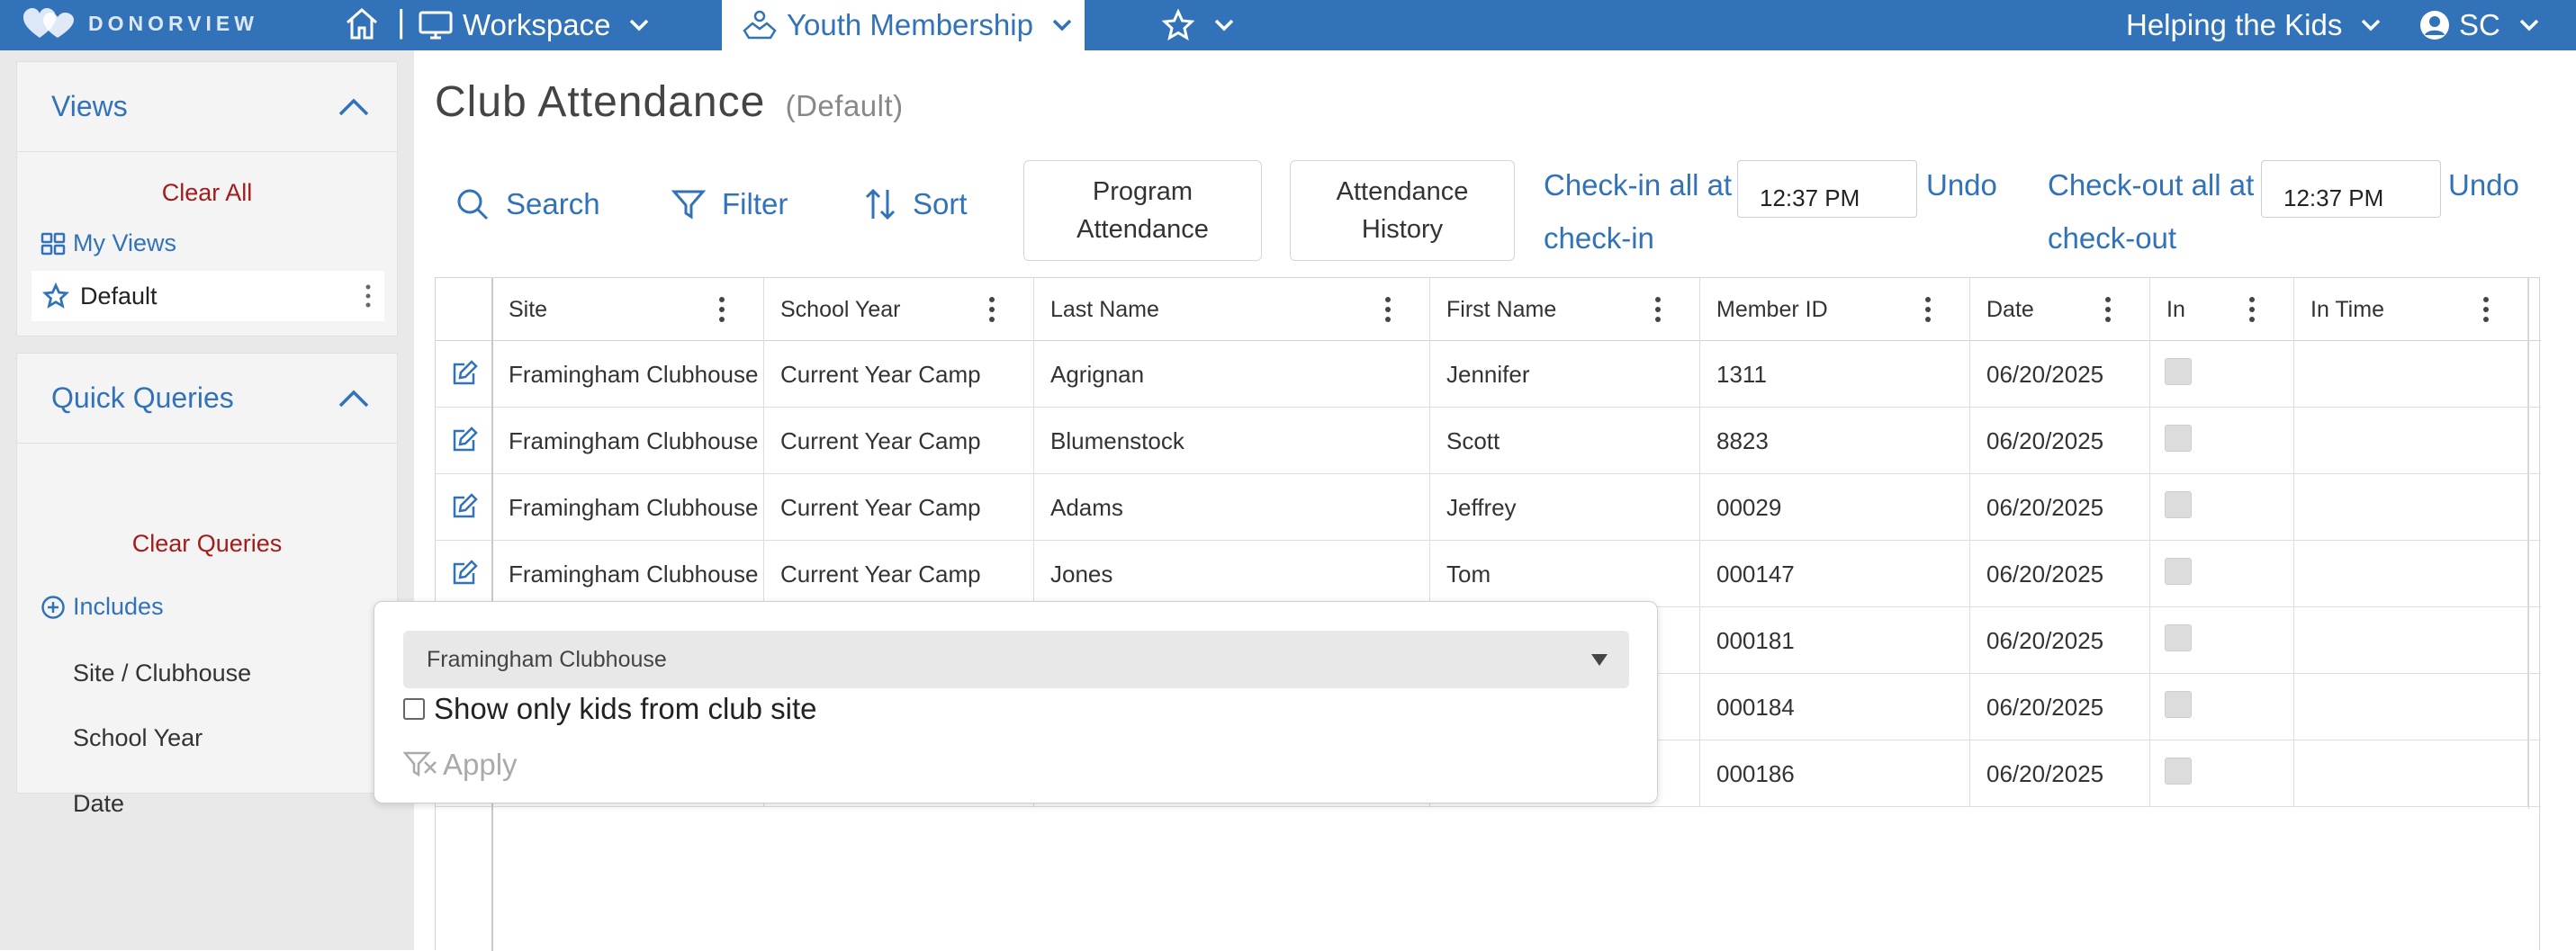 The width and height of the screenshot is (2576, 951). Describe the element at coordinates (1016, 659) in the screenshot. I see `site-select: Framingham Clubhouse` at that location.